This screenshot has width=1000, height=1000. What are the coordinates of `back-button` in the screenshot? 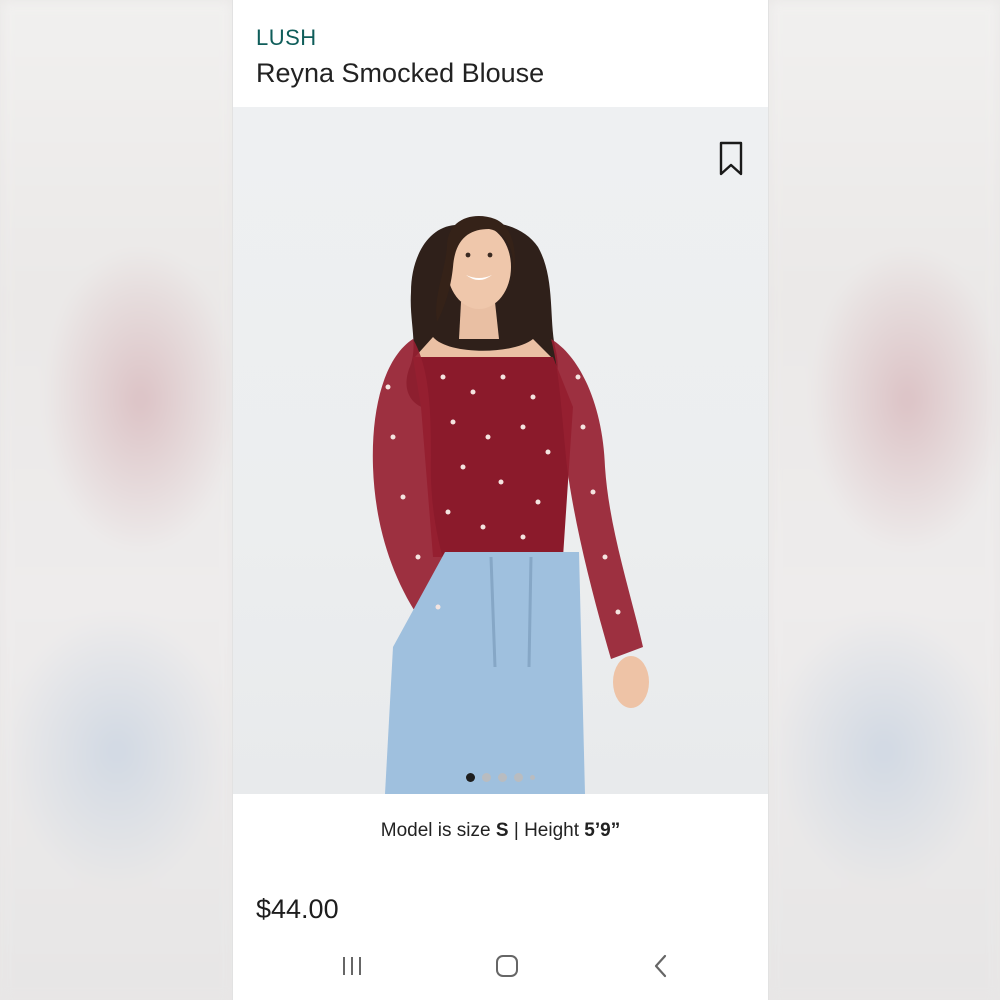 It's located at (661, 966).